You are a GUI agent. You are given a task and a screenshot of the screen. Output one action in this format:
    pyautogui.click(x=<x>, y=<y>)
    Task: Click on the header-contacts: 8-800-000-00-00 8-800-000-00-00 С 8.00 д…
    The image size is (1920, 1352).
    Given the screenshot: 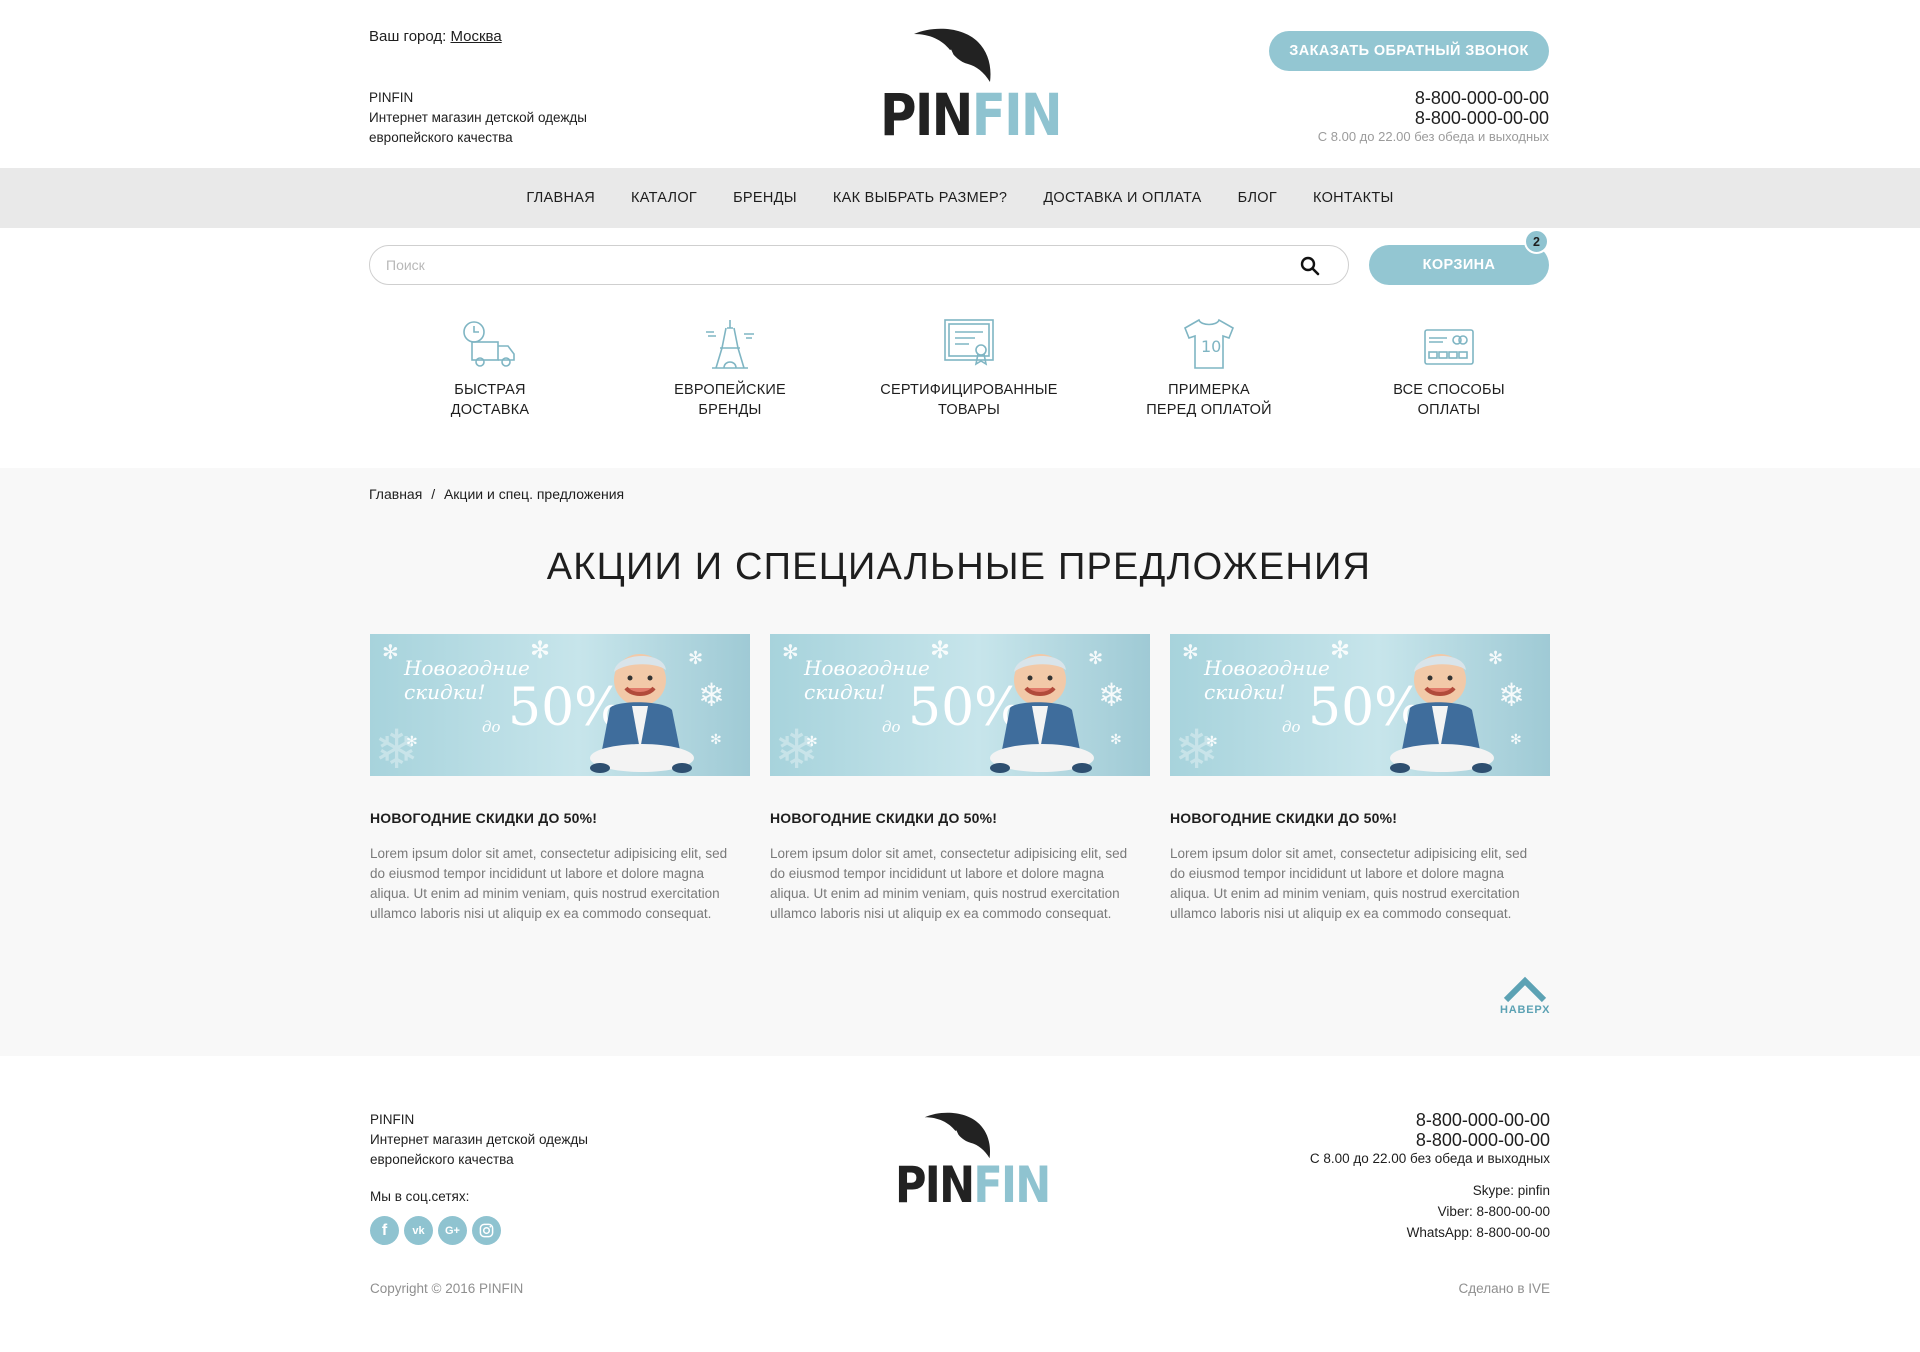 What is the action you would take?
    pyautogui.click(x=1433, y=117)
    